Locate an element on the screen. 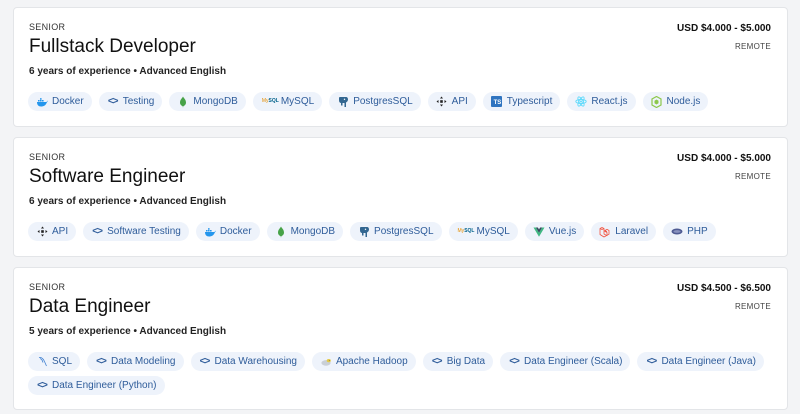 The image size is (800, 414). skill-tag-label: Vue.js is located at coordinates (562, 231).